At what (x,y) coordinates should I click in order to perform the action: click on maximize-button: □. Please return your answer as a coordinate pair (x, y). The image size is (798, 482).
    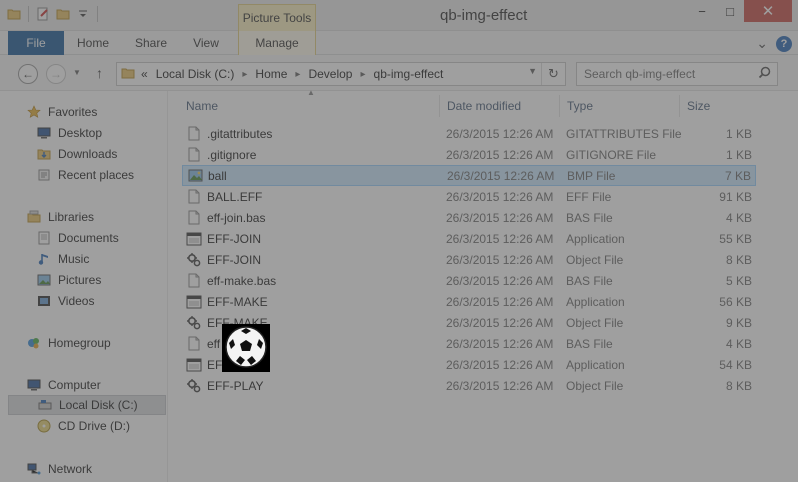
    Looking at the image, I should click on (730, 11).